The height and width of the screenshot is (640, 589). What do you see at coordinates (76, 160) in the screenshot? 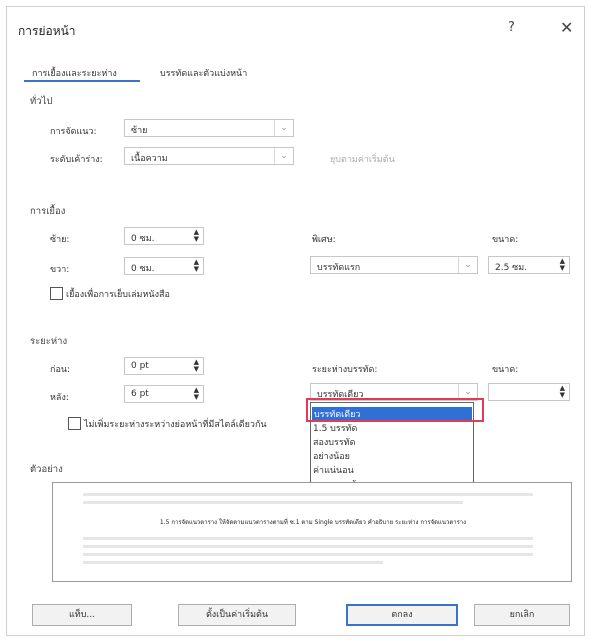
I see `outline-level-label: ระดับเค้าร่าง:` at bounding box center [76, 160].